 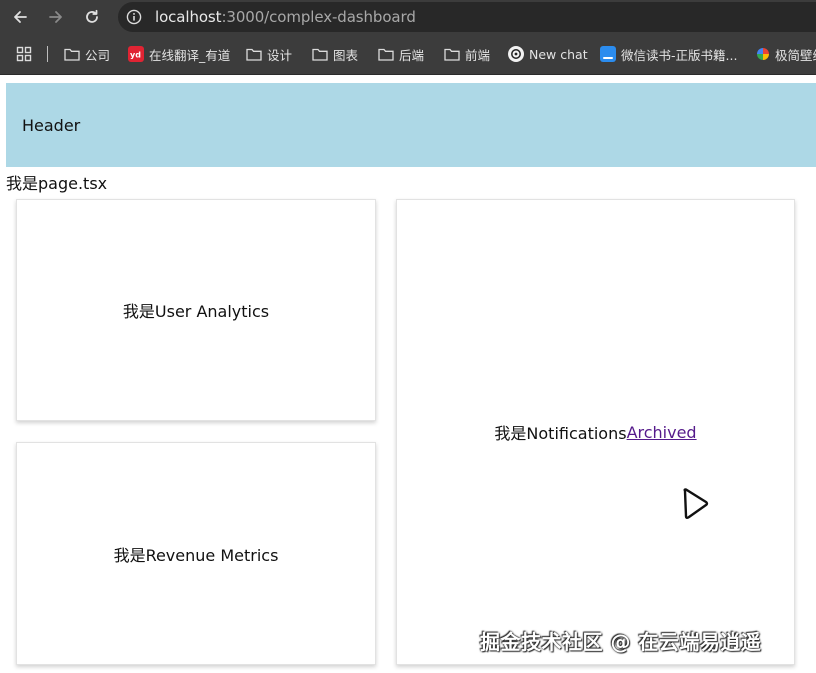 What do you see at coordinates (516, 54) in the screenshot?
I see `openai-icon` at bounding box center [516, 54].